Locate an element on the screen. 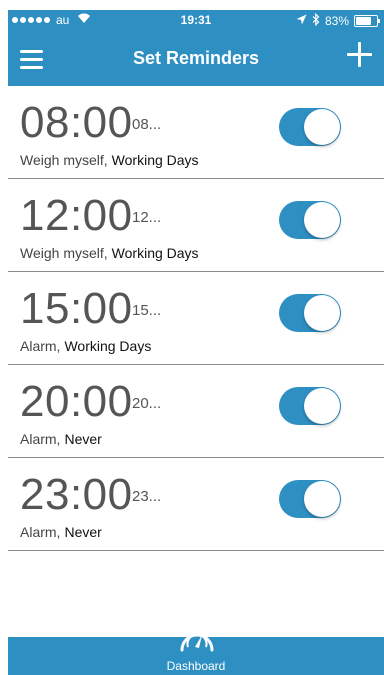  header: au 19:31 83% Set Reminders is located at coordinates (196, 48).